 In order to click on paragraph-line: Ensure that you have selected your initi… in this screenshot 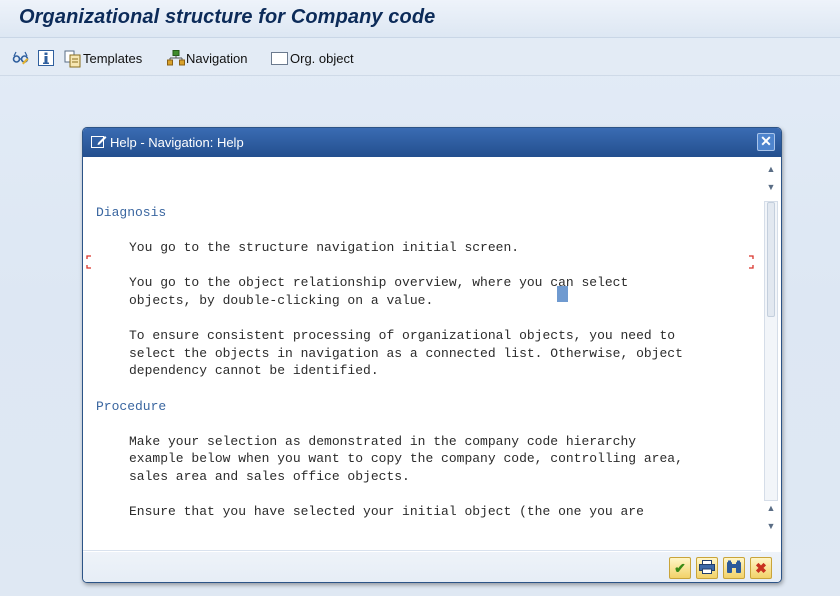, I will do `click(386, 512)`.